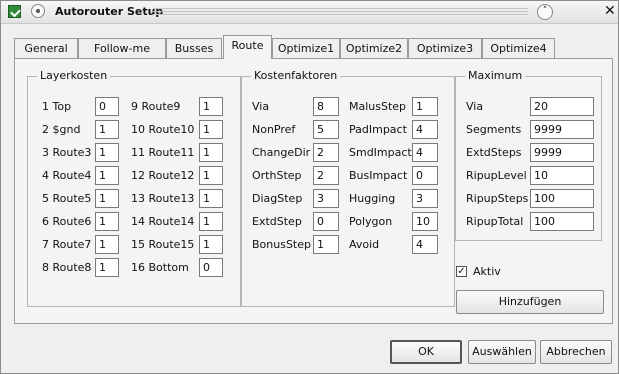 The height and width of the screenshot is (374, 619). What do you see at coordinates (38, 11) in the screenshot?
I see `window-menu-icon` at bounding box center [38, 11].